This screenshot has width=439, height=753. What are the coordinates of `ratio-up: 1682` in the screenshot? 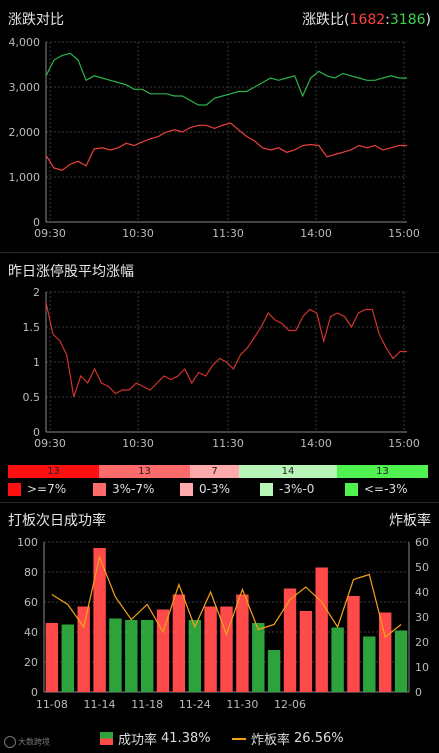 It's located at (367, 20).